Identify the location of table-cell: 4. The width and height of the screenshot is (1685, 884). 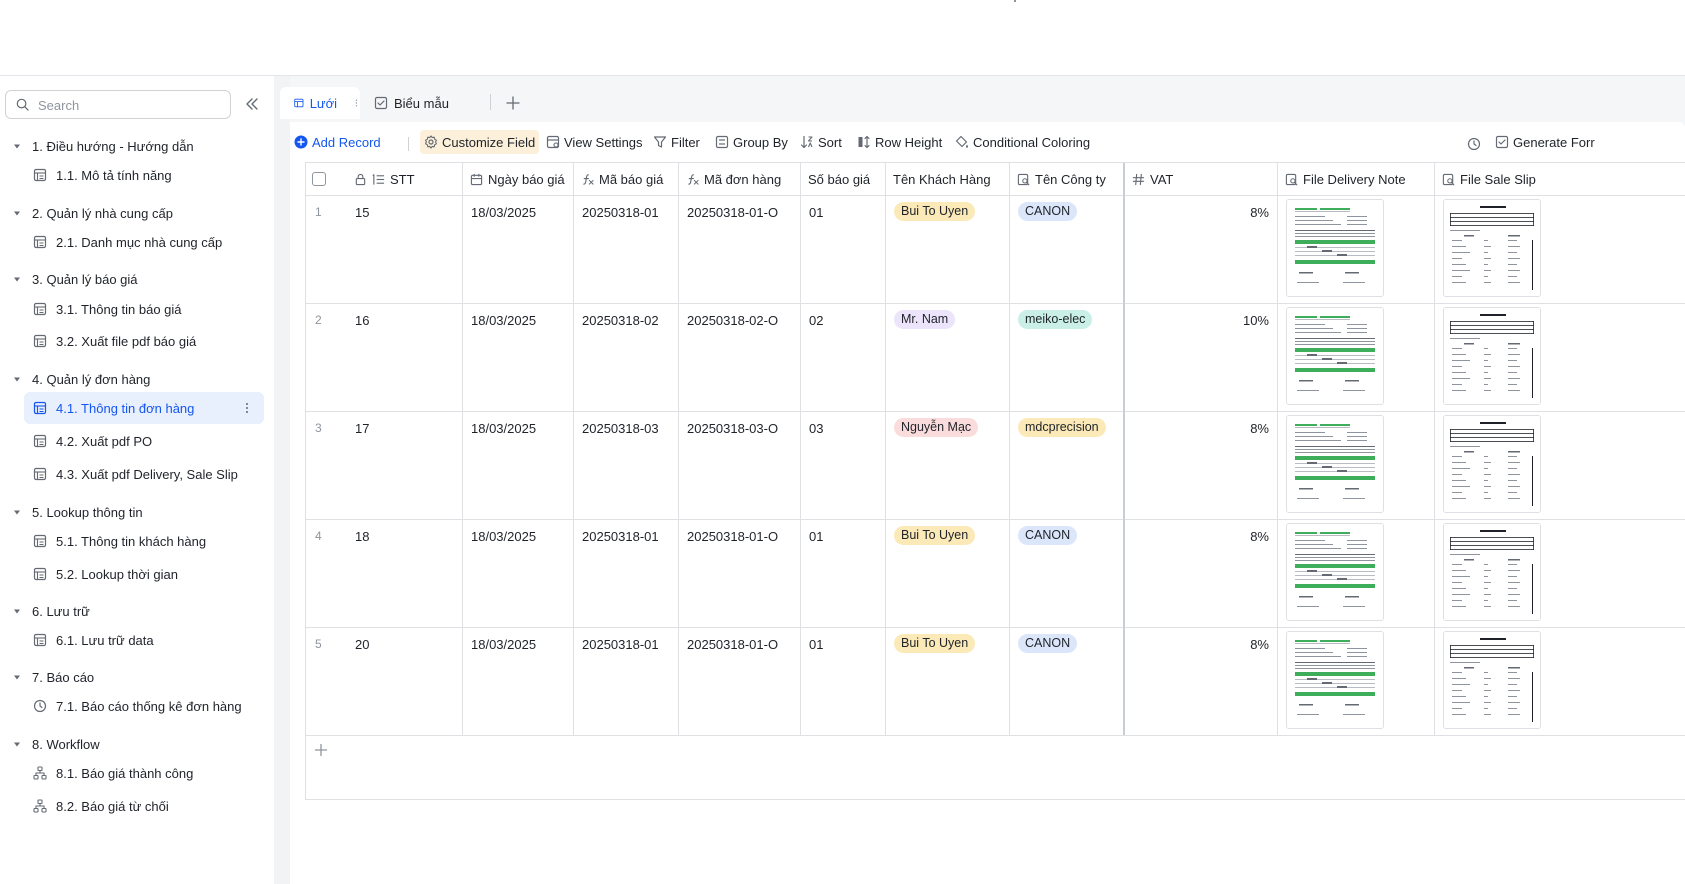
(326, 573).